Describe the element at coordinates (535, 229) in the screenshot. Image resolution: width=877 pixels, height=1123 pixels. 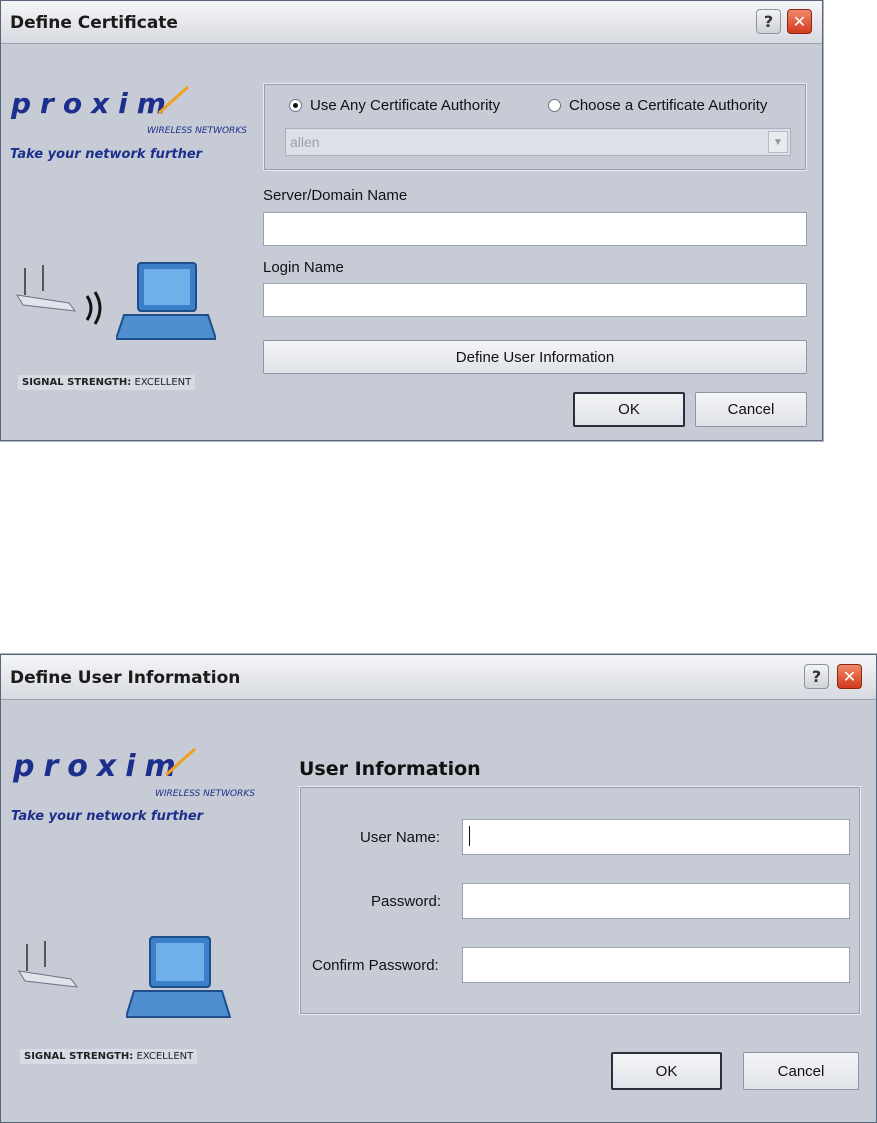
I see `server-domain-input` at that location.